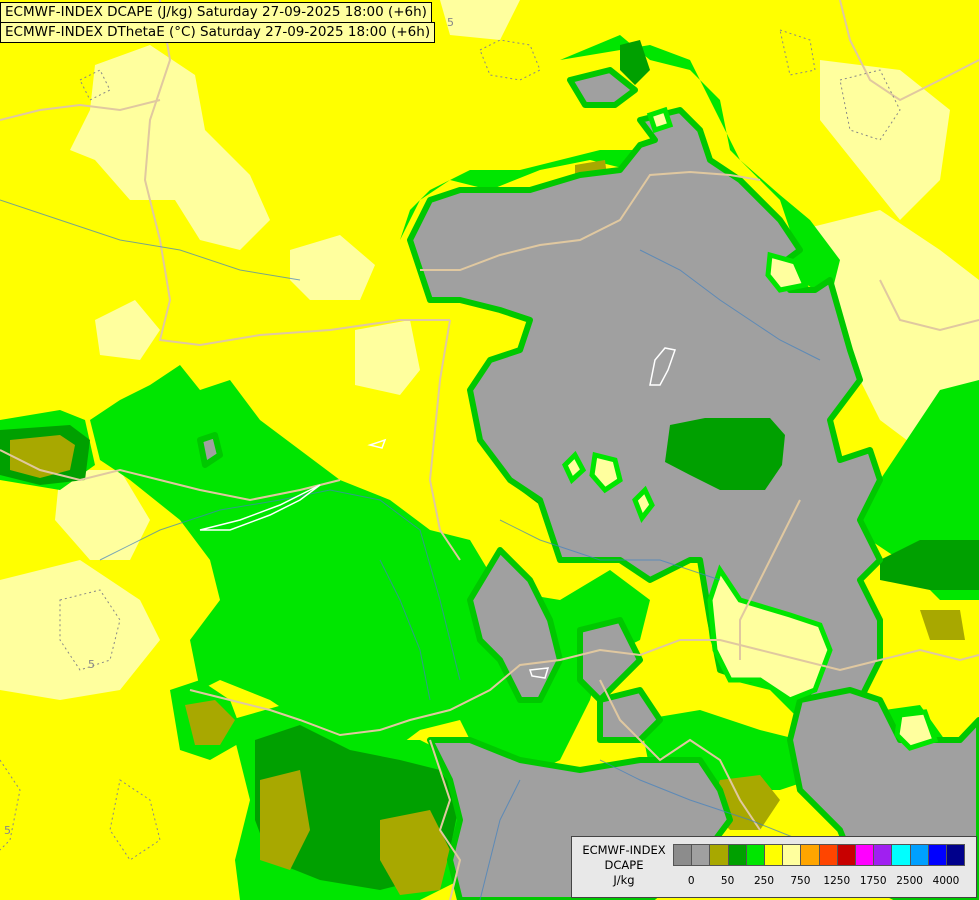 Image resolution: width=979 pixels, height=900 pixels. I want to click on legend-tick-label: 250, so click(764, 881).